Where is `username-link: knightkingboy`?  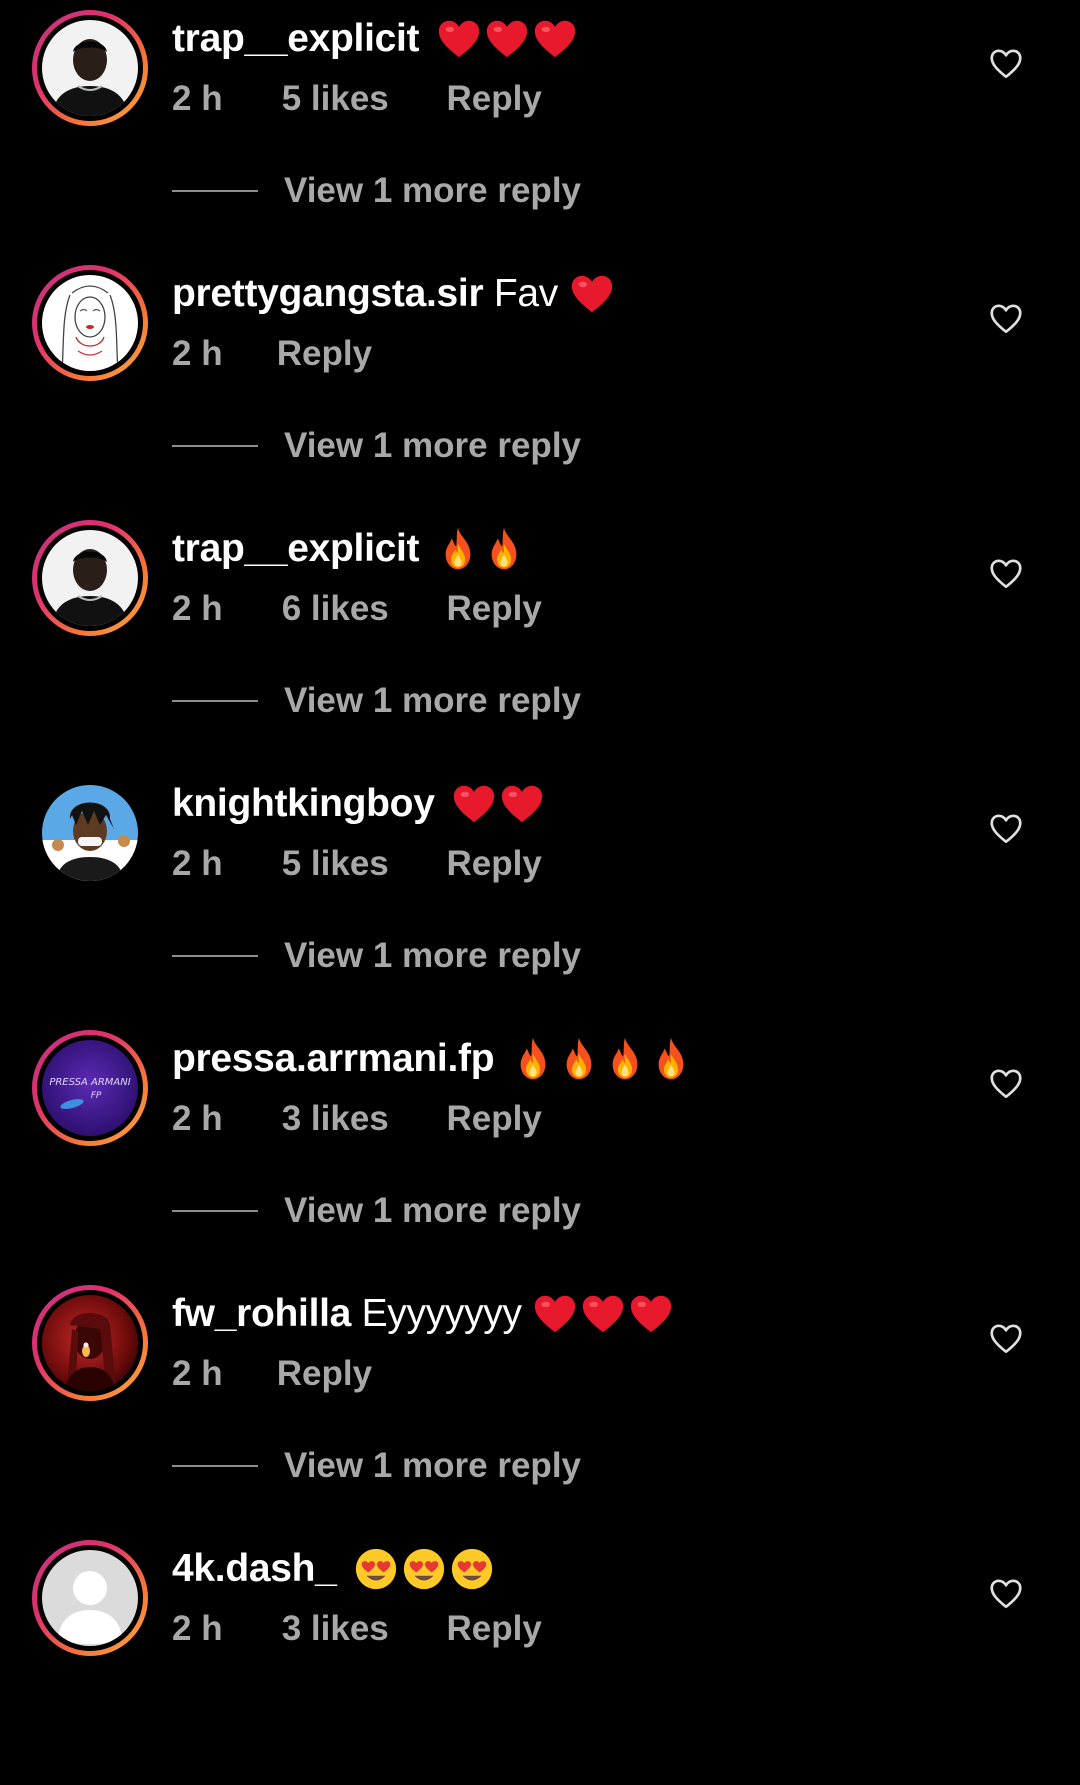 username-link: knightkingboy is located at coordinates (303, 803).